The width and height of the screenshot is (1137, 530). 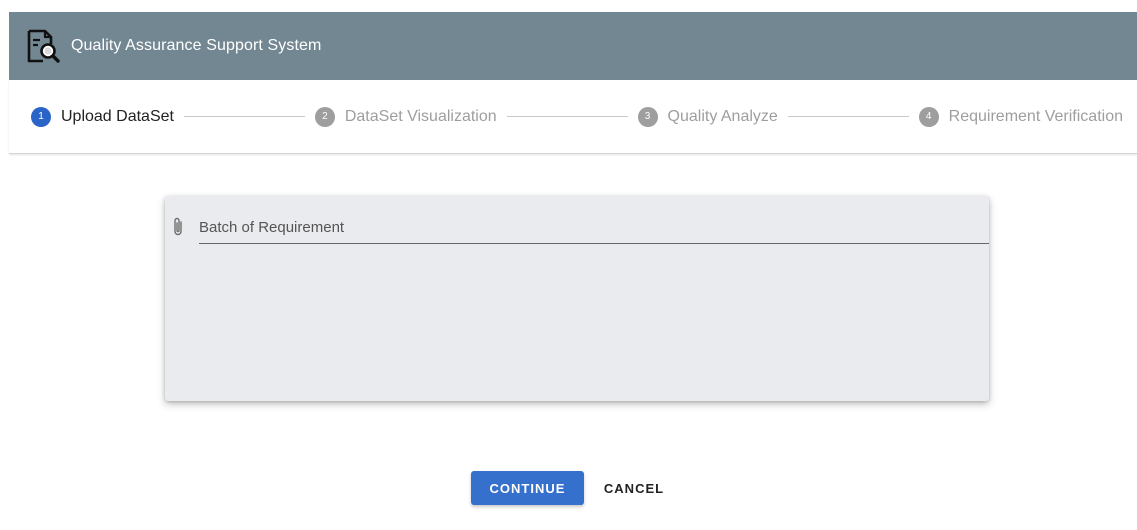 I want to click on step-label: Quality Analyze, so click(x=722, y=116).